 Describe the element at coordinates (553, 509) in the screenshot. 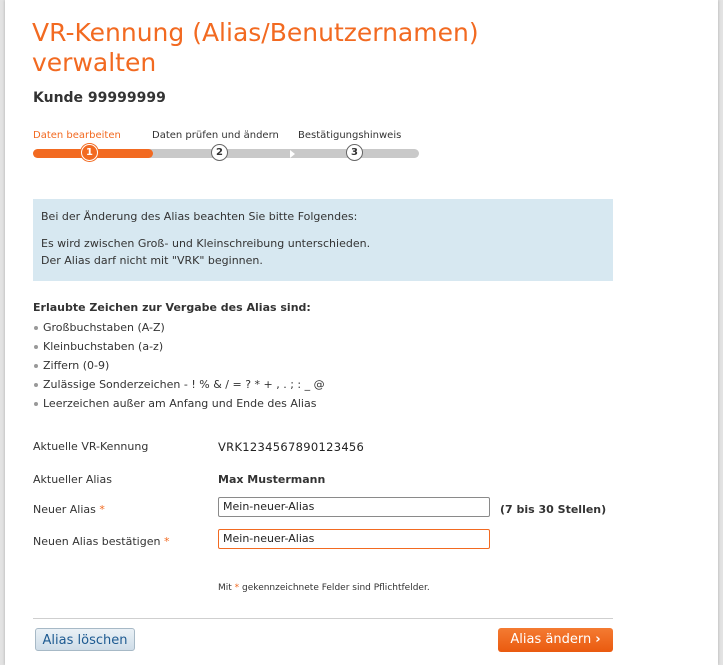

I see `new-alias-length-hint: (7 bis 30 Stellen)` at that location.